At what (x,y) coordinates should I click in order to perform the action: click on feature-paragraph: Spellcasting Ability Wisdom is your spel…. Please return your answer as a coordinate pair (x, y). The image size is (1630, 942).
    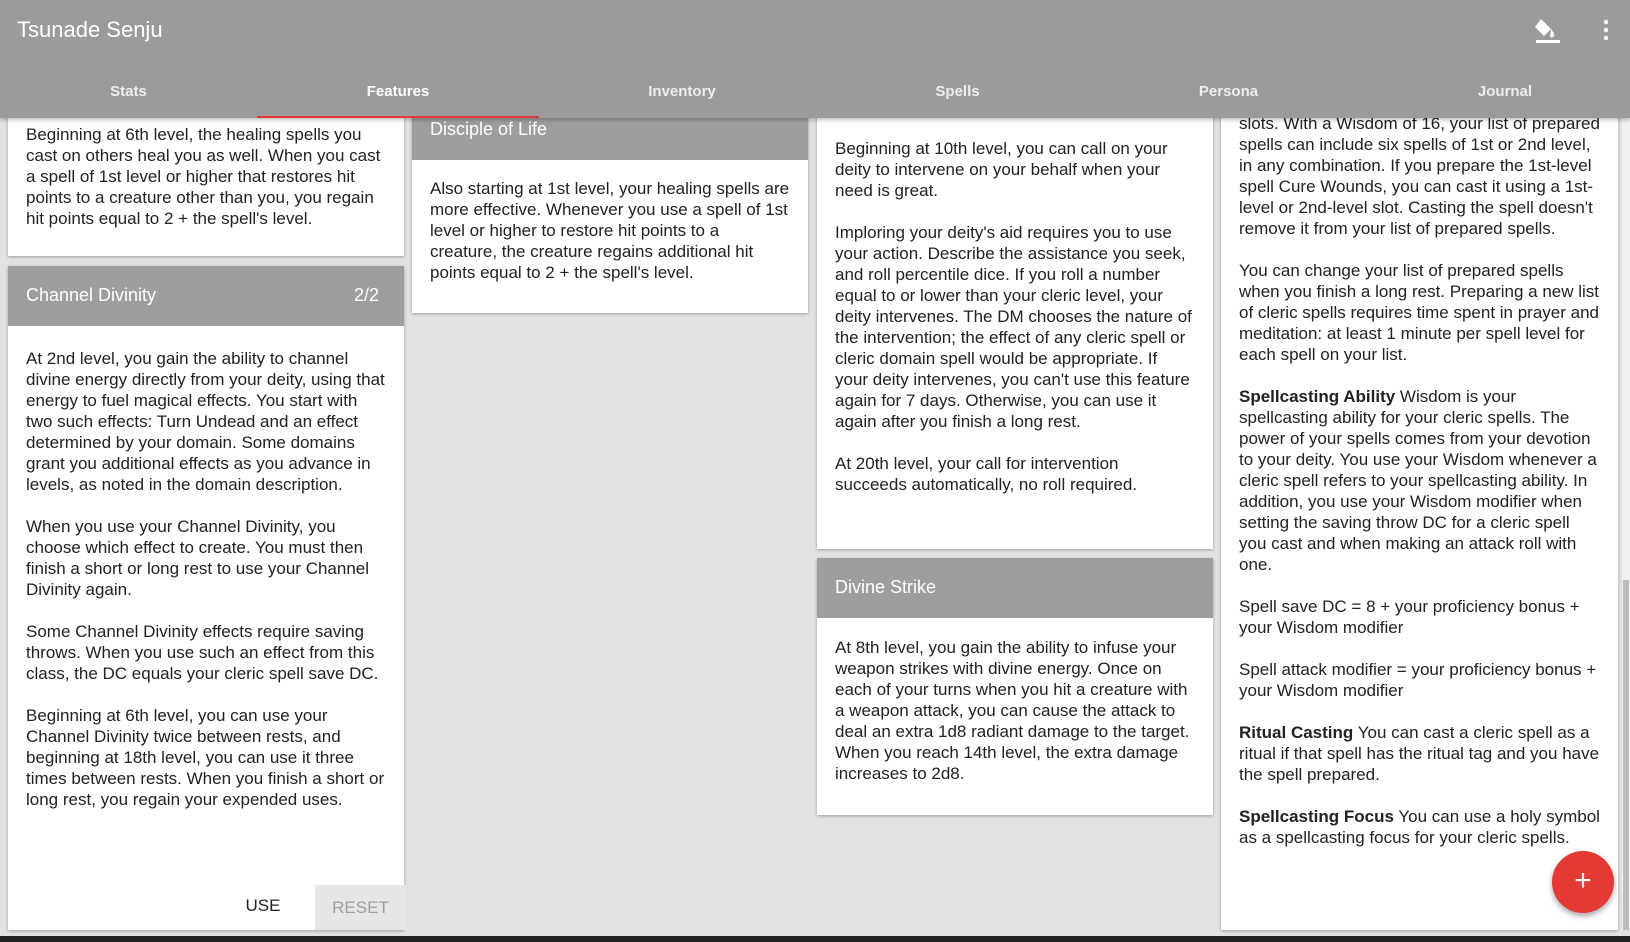
    Looking at the image, I should click on (1419, 480).